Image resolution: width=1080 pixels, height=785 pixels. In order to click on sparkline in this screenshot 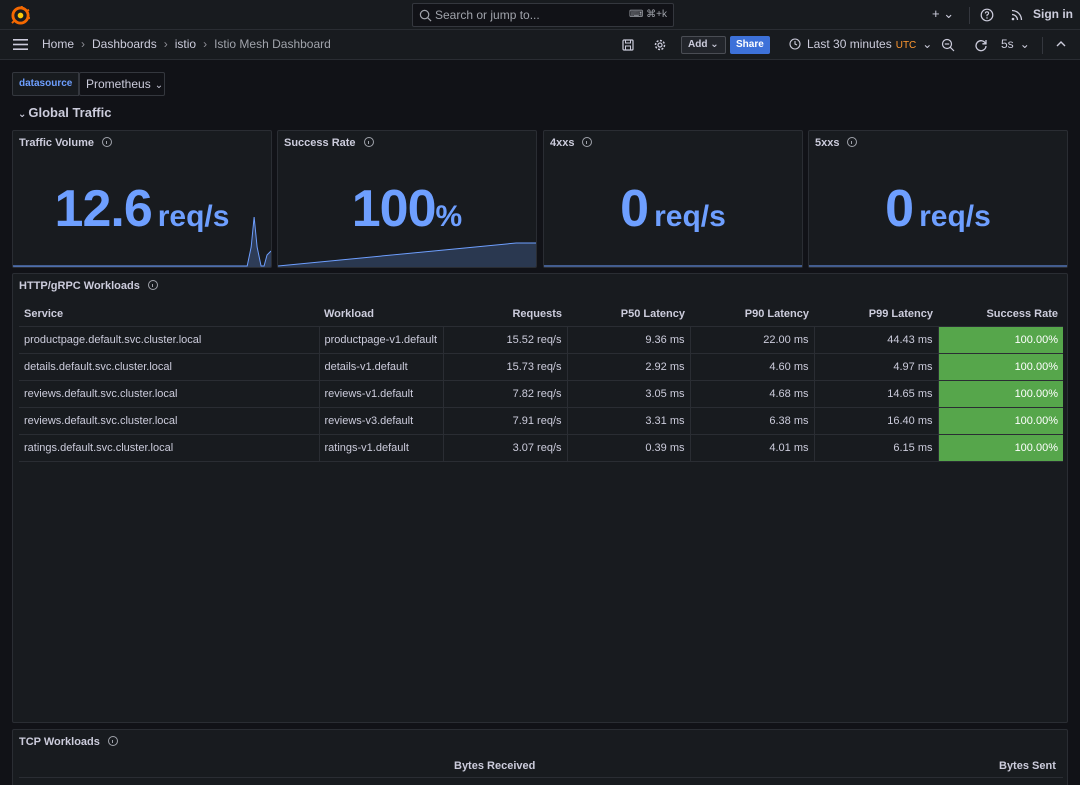, I will do `click(142, 241)`.